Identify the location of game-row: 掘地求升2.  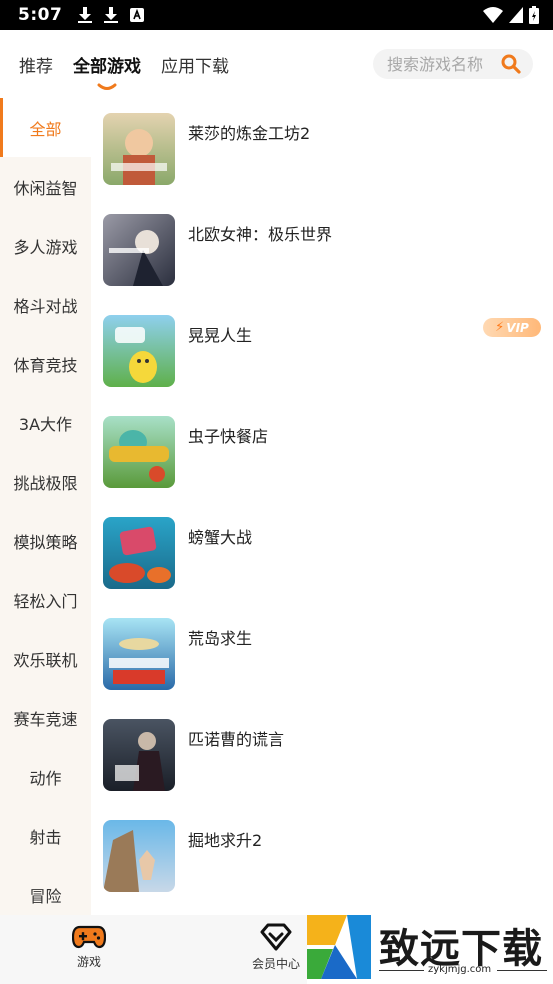
(322, 855).